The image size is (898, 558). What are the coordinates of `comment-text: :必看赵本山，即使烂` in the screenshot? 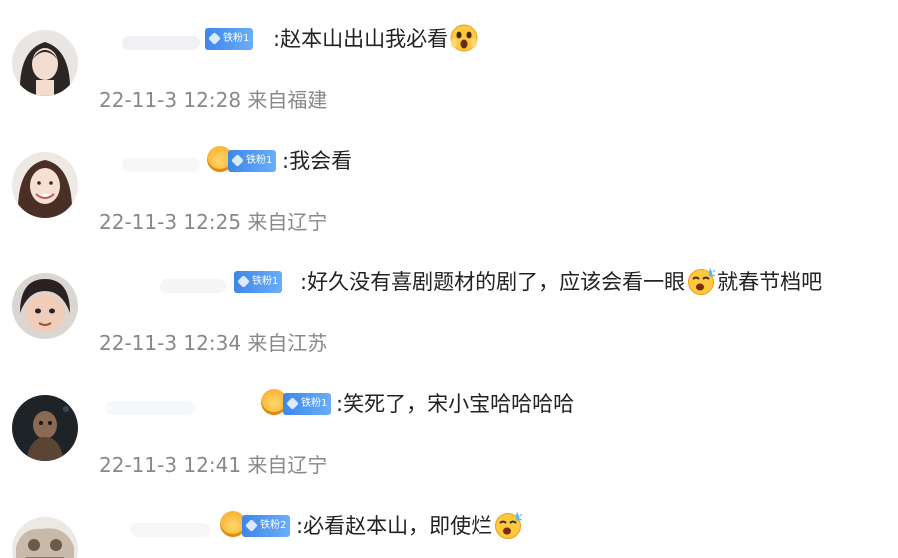 It's located at (410, 526).